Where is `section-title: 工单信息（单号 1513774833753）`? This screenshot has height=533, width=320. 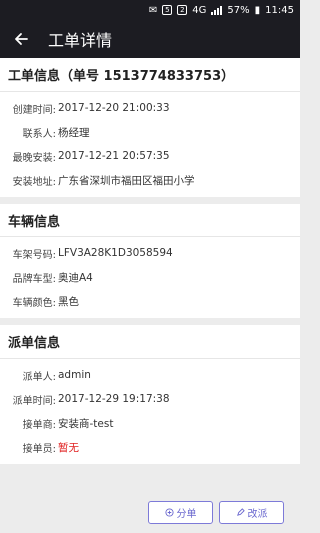 section-title: 工单信息（单号 1513774833753） is located at coordinates (150, 75).